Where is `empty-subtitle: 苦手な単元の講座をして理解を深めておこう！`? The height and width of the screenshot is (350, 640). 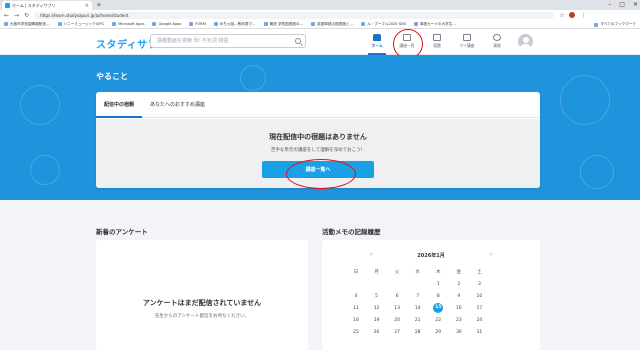 empty-subtitle: 苦手な単元の講座をして理解を深めておこう！ is located at coordinates (318, 150).